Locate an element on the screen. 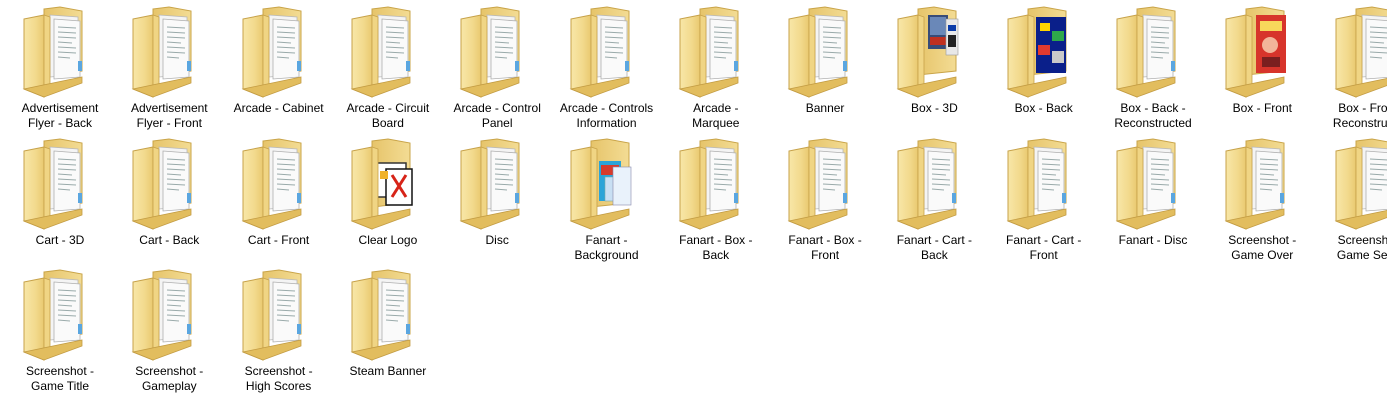 This screenshot has height=417, width=1387. folder-label: Box - Front is located at coordinates (1262, 108).